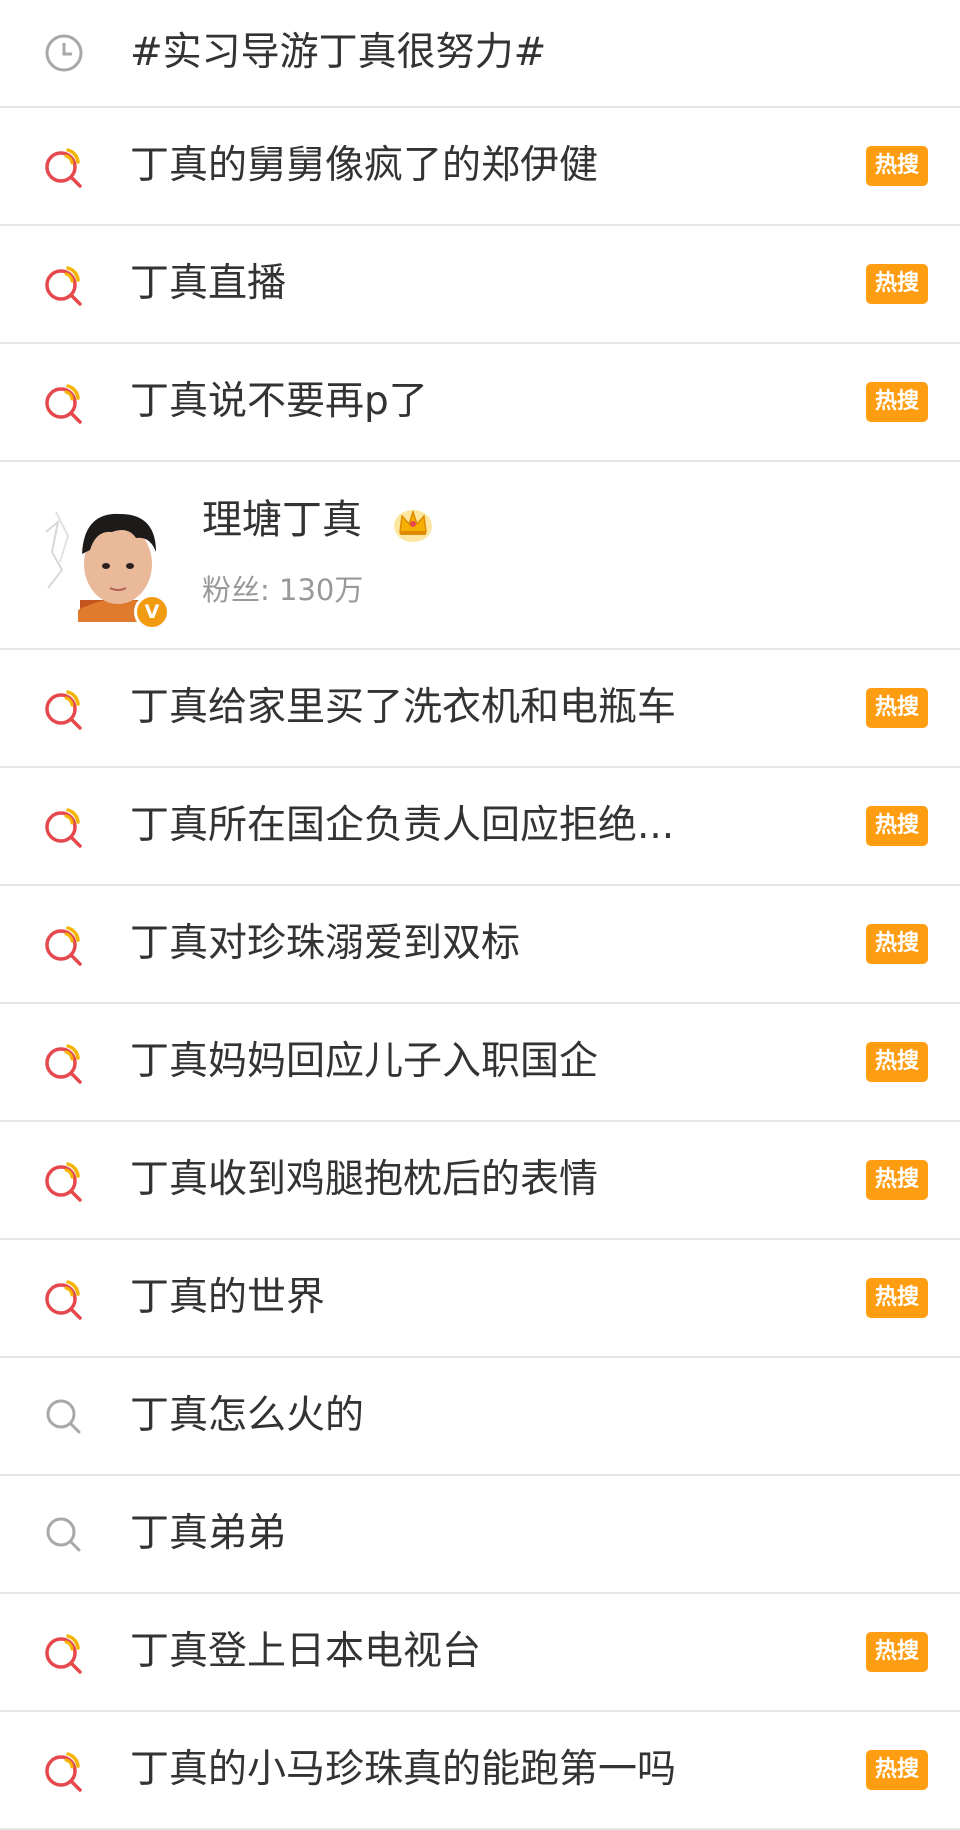 This screenshot has width=960, height=1830. I want to click on suggestion-item: 丁真给家里买了洗衣机和电瓶车 热搜, so click(480, 709).